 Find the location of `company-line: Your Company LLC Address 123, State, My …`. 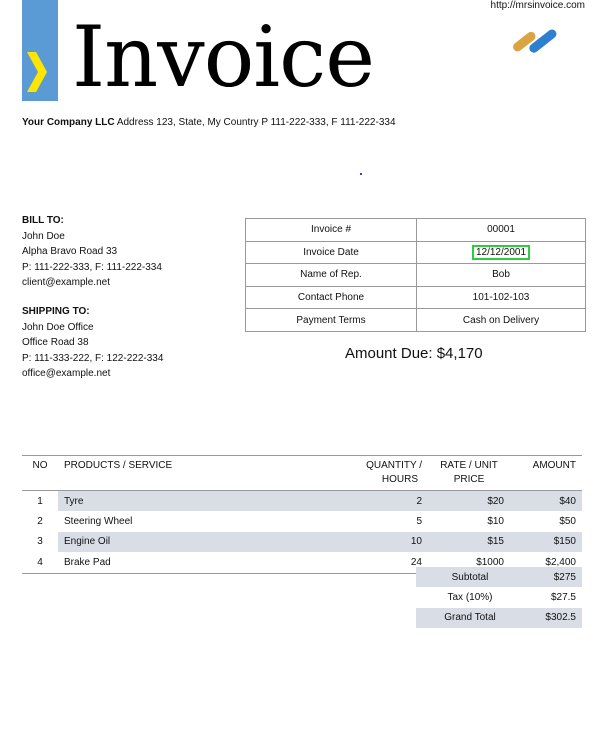

company-line: Your Company LLC Address 123, State, My … is located at coordinates (209, 122).